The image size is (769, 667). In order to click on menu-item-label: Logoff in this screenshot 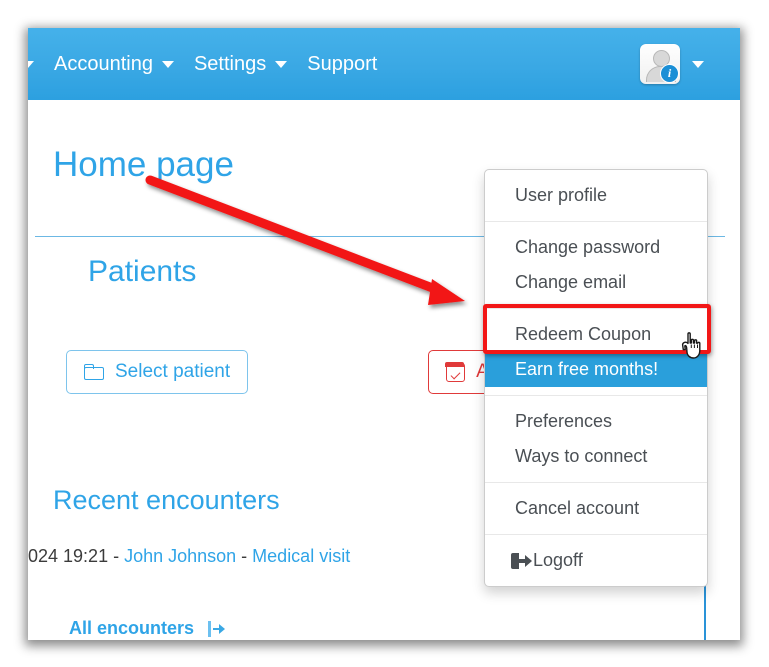, I will do `click(558, 560)`.